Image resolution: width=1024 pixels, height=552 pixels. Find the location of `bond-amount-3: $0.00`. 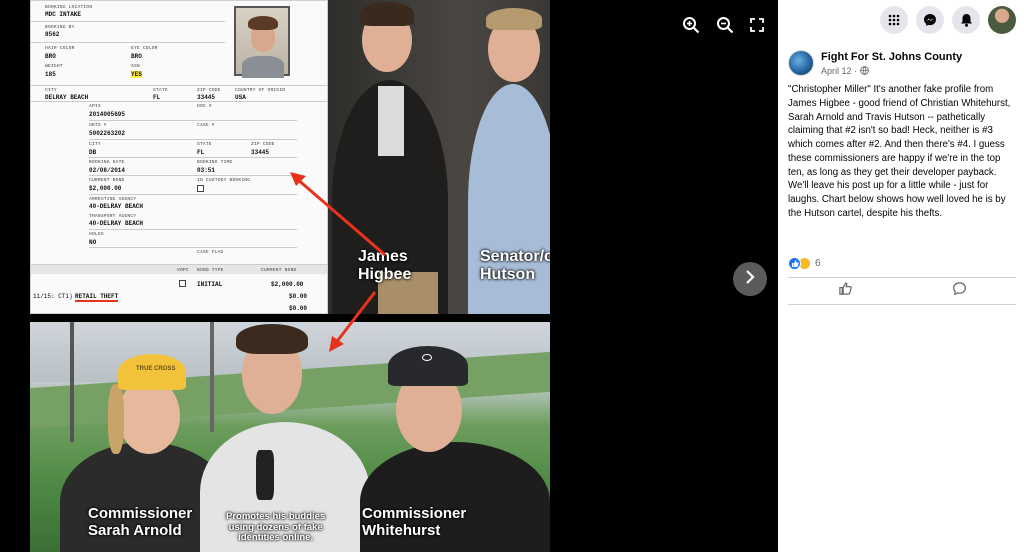

bond-amount-3: $0.00 is located at coordinates (298, 308).